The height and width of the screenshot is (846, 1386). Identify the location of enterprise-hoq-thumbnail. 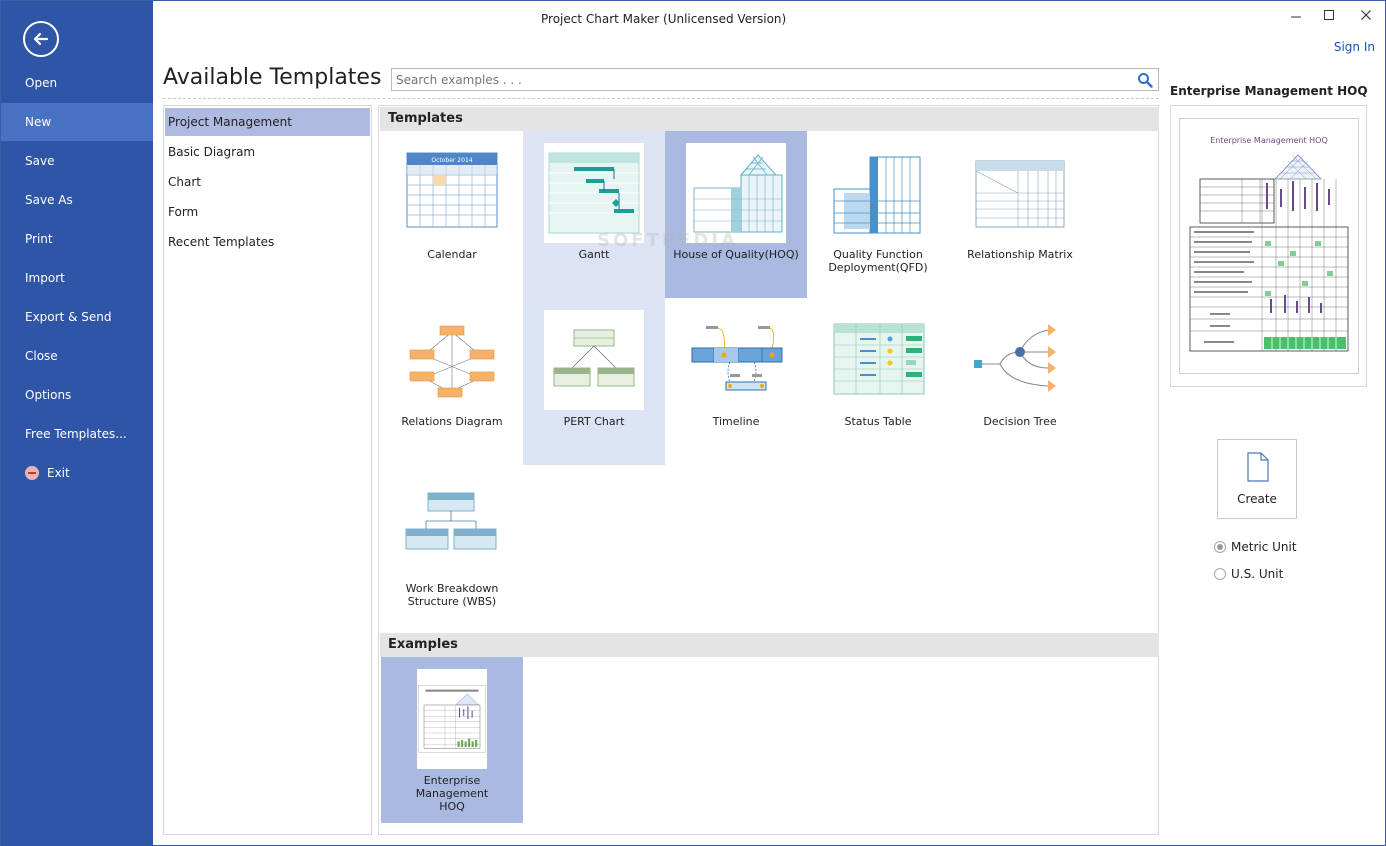
(452, 719).